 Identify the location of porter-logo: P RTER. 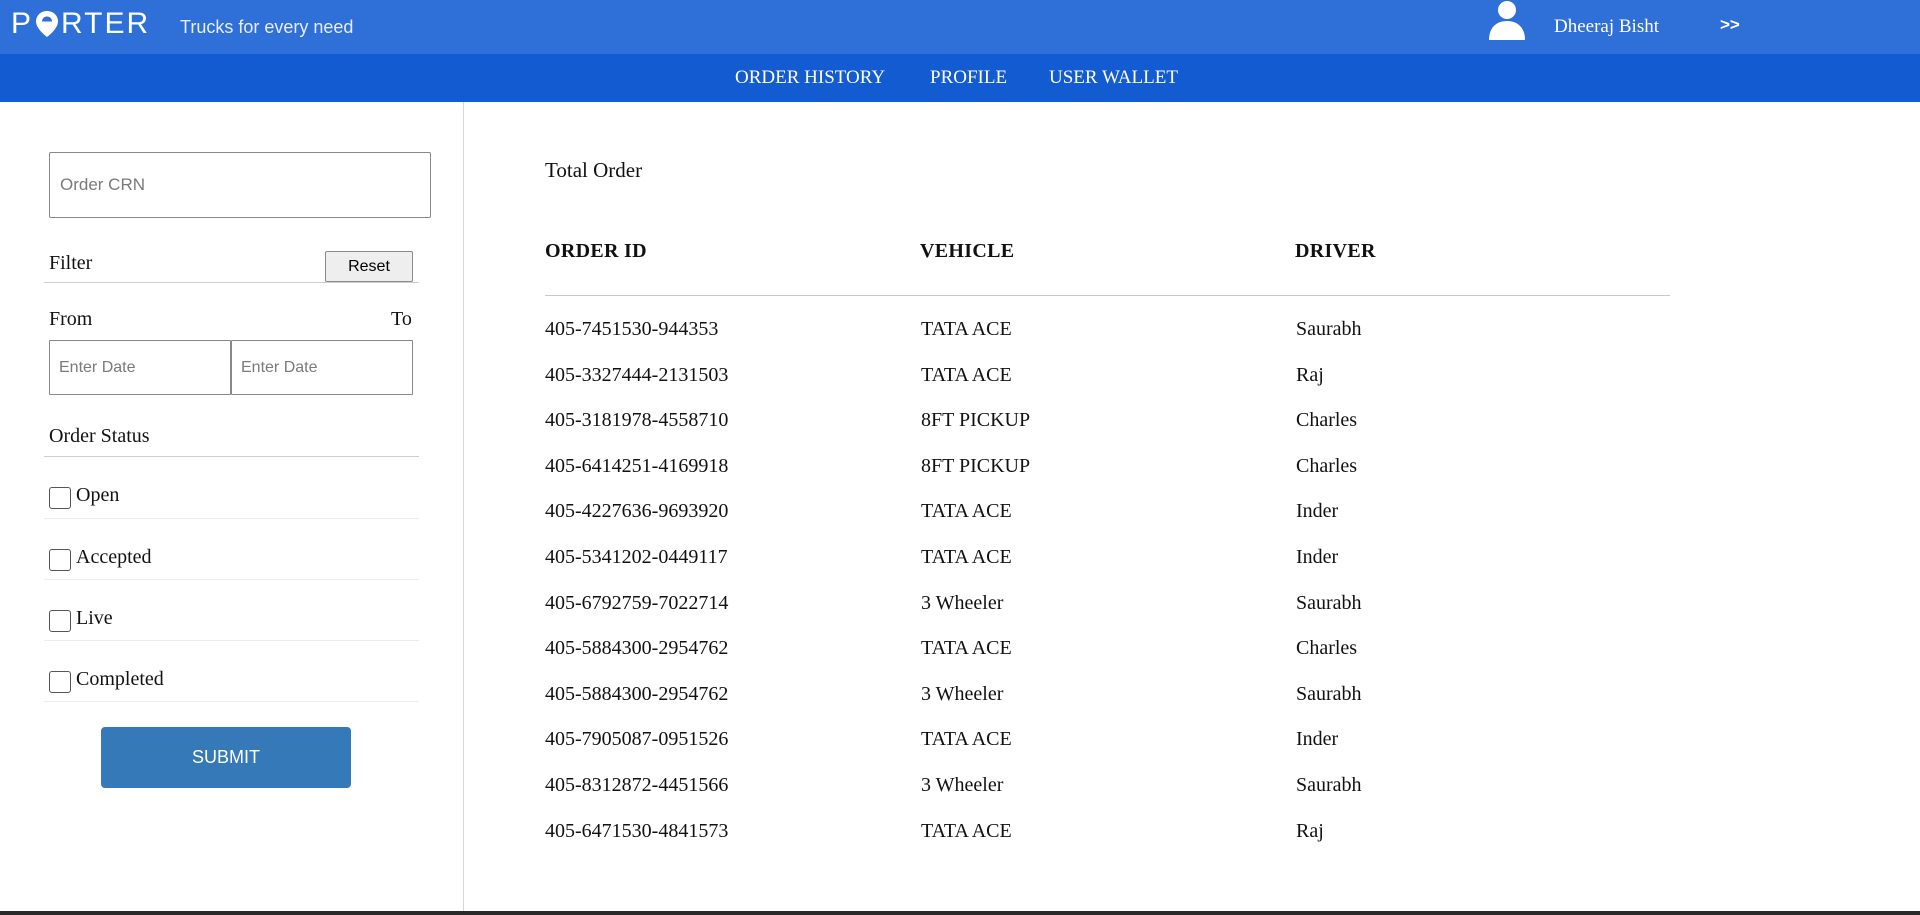
(80, 24).